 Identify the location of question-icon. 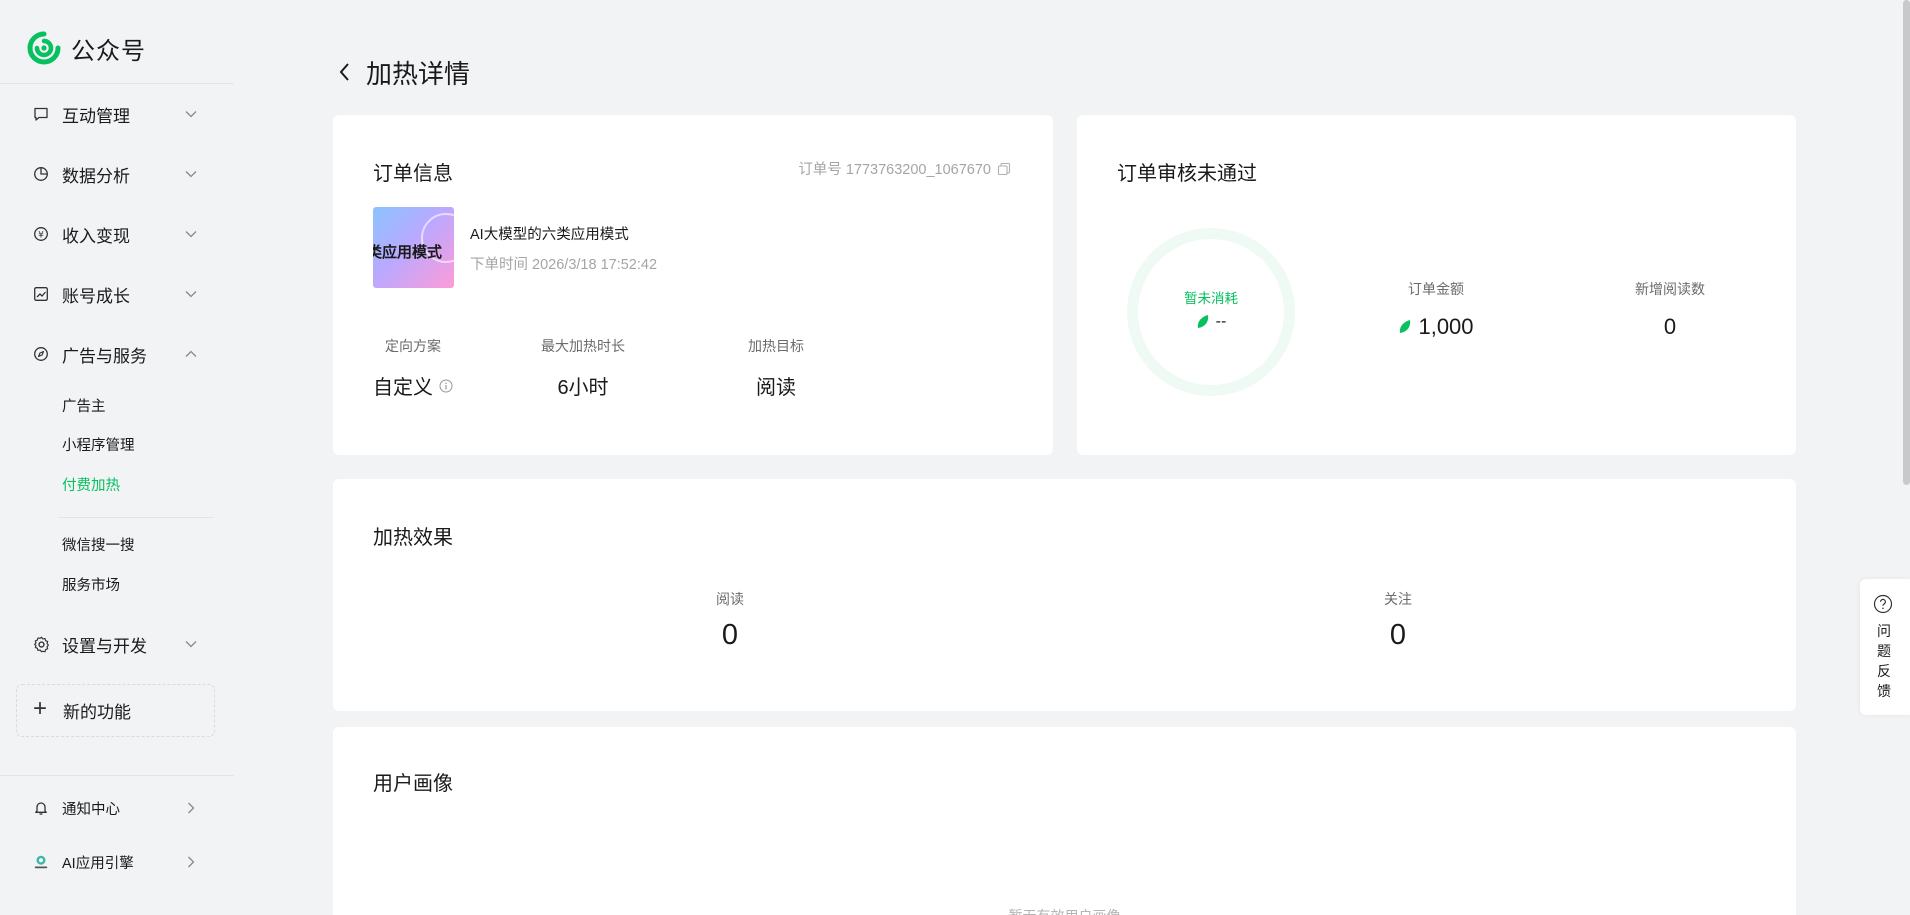
(1883, 604).